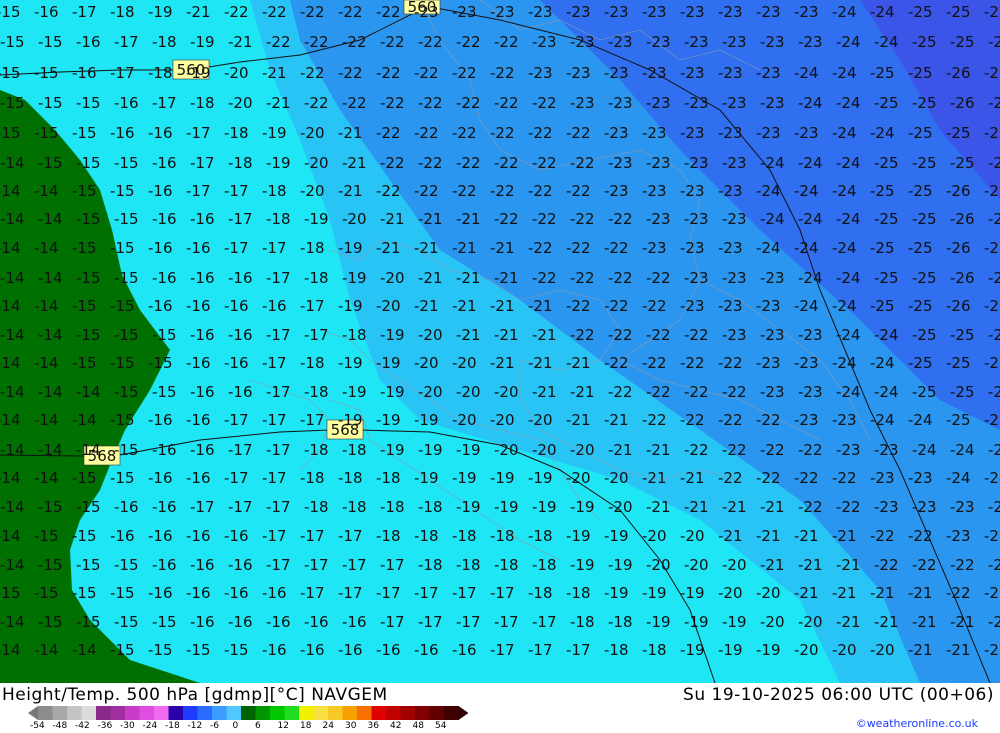 This screenshot has width=1000, height=733. What do you see at coordinates (917, 723) in the screenshot?
I see `credit-link: ©weatheronline.co.uk` at bounding box center [917, 723].